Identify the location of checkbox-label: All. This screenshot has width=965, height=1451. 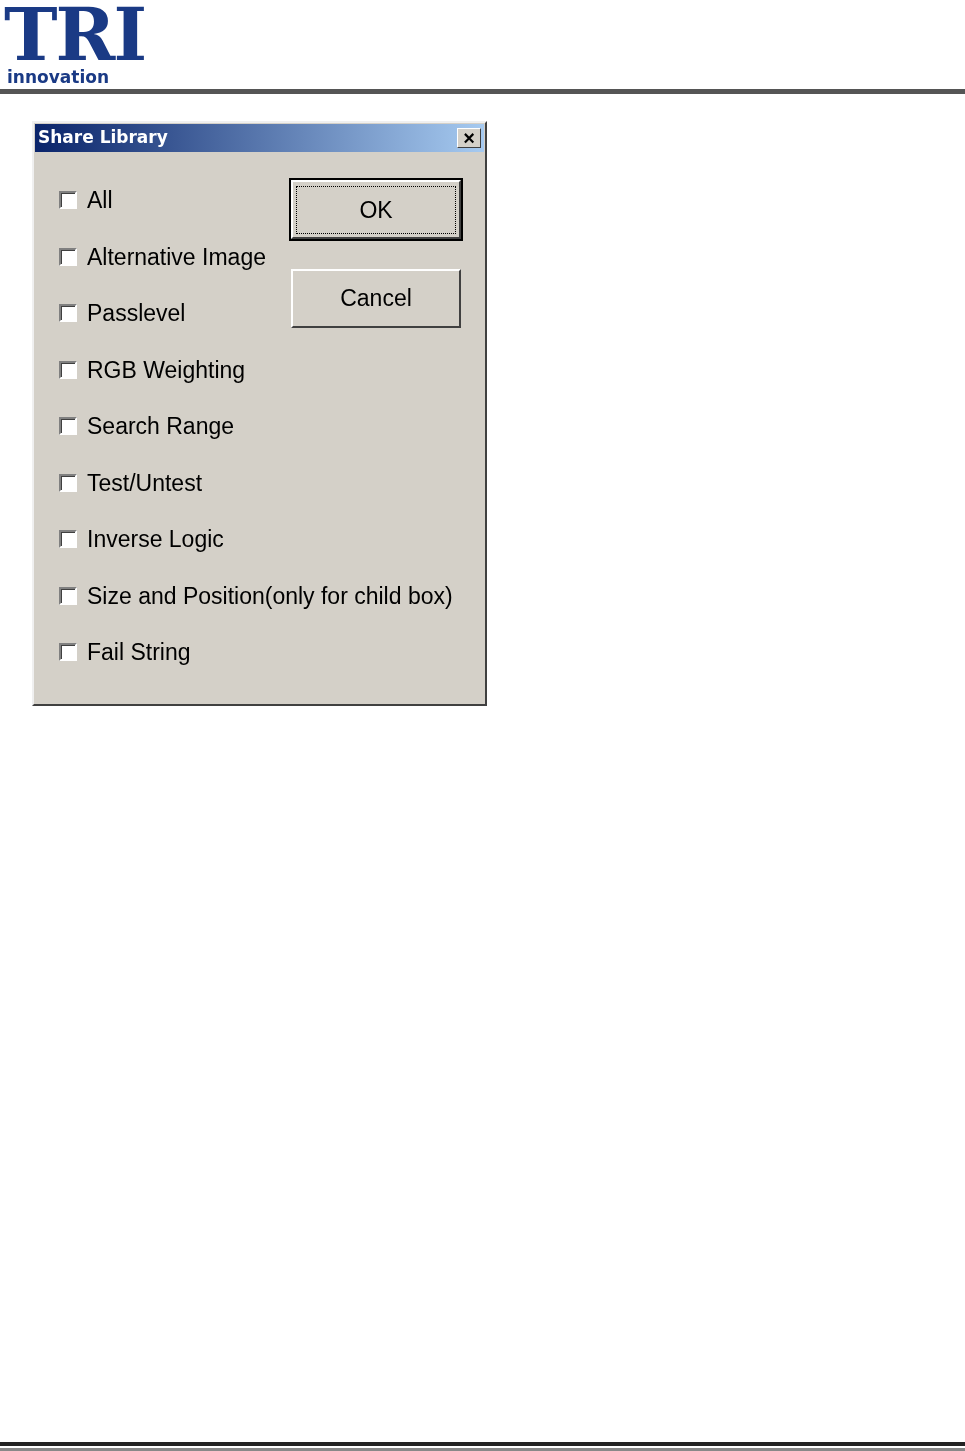
(100, 200).